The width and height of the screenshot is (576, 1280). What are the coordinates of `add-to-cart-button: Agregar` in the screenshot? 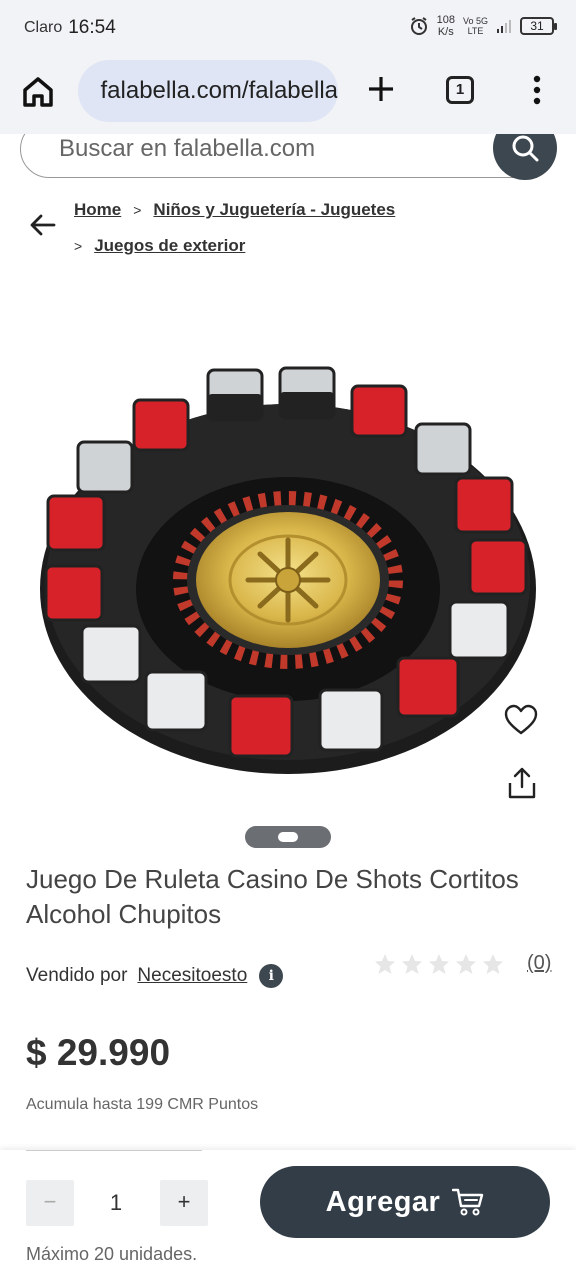 It's located at (405, 1202).